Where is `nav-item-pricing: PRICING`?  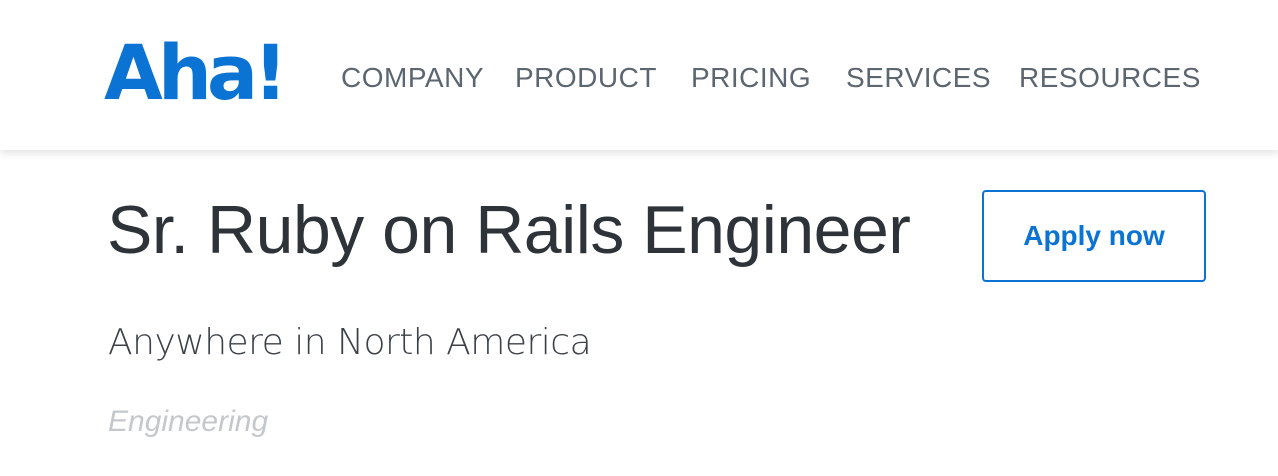
nav-item-pricing: PRICING is located at coordinates (751, 78).